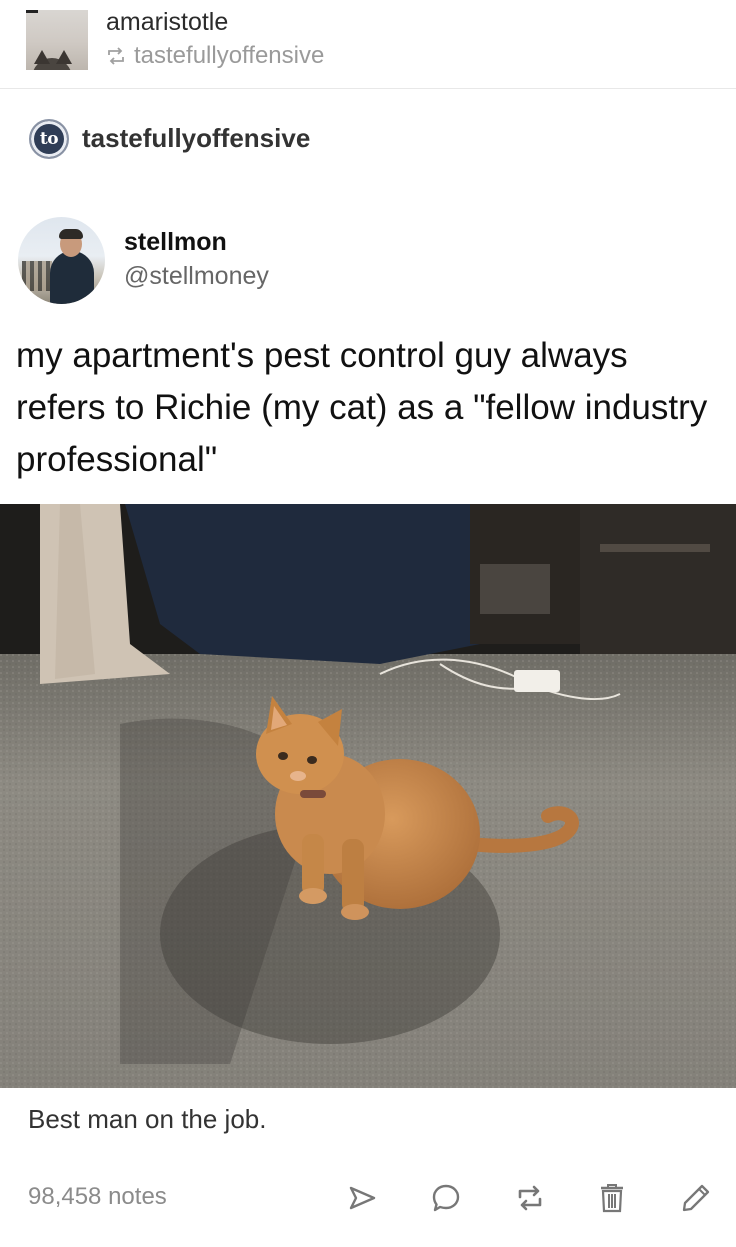 This screenshot has height=1247, width=736. What do you see at coordinates (196, 276) in the screenshot?
I see `tweet-handle: @stellmoney` at bounding box center [196, 276].